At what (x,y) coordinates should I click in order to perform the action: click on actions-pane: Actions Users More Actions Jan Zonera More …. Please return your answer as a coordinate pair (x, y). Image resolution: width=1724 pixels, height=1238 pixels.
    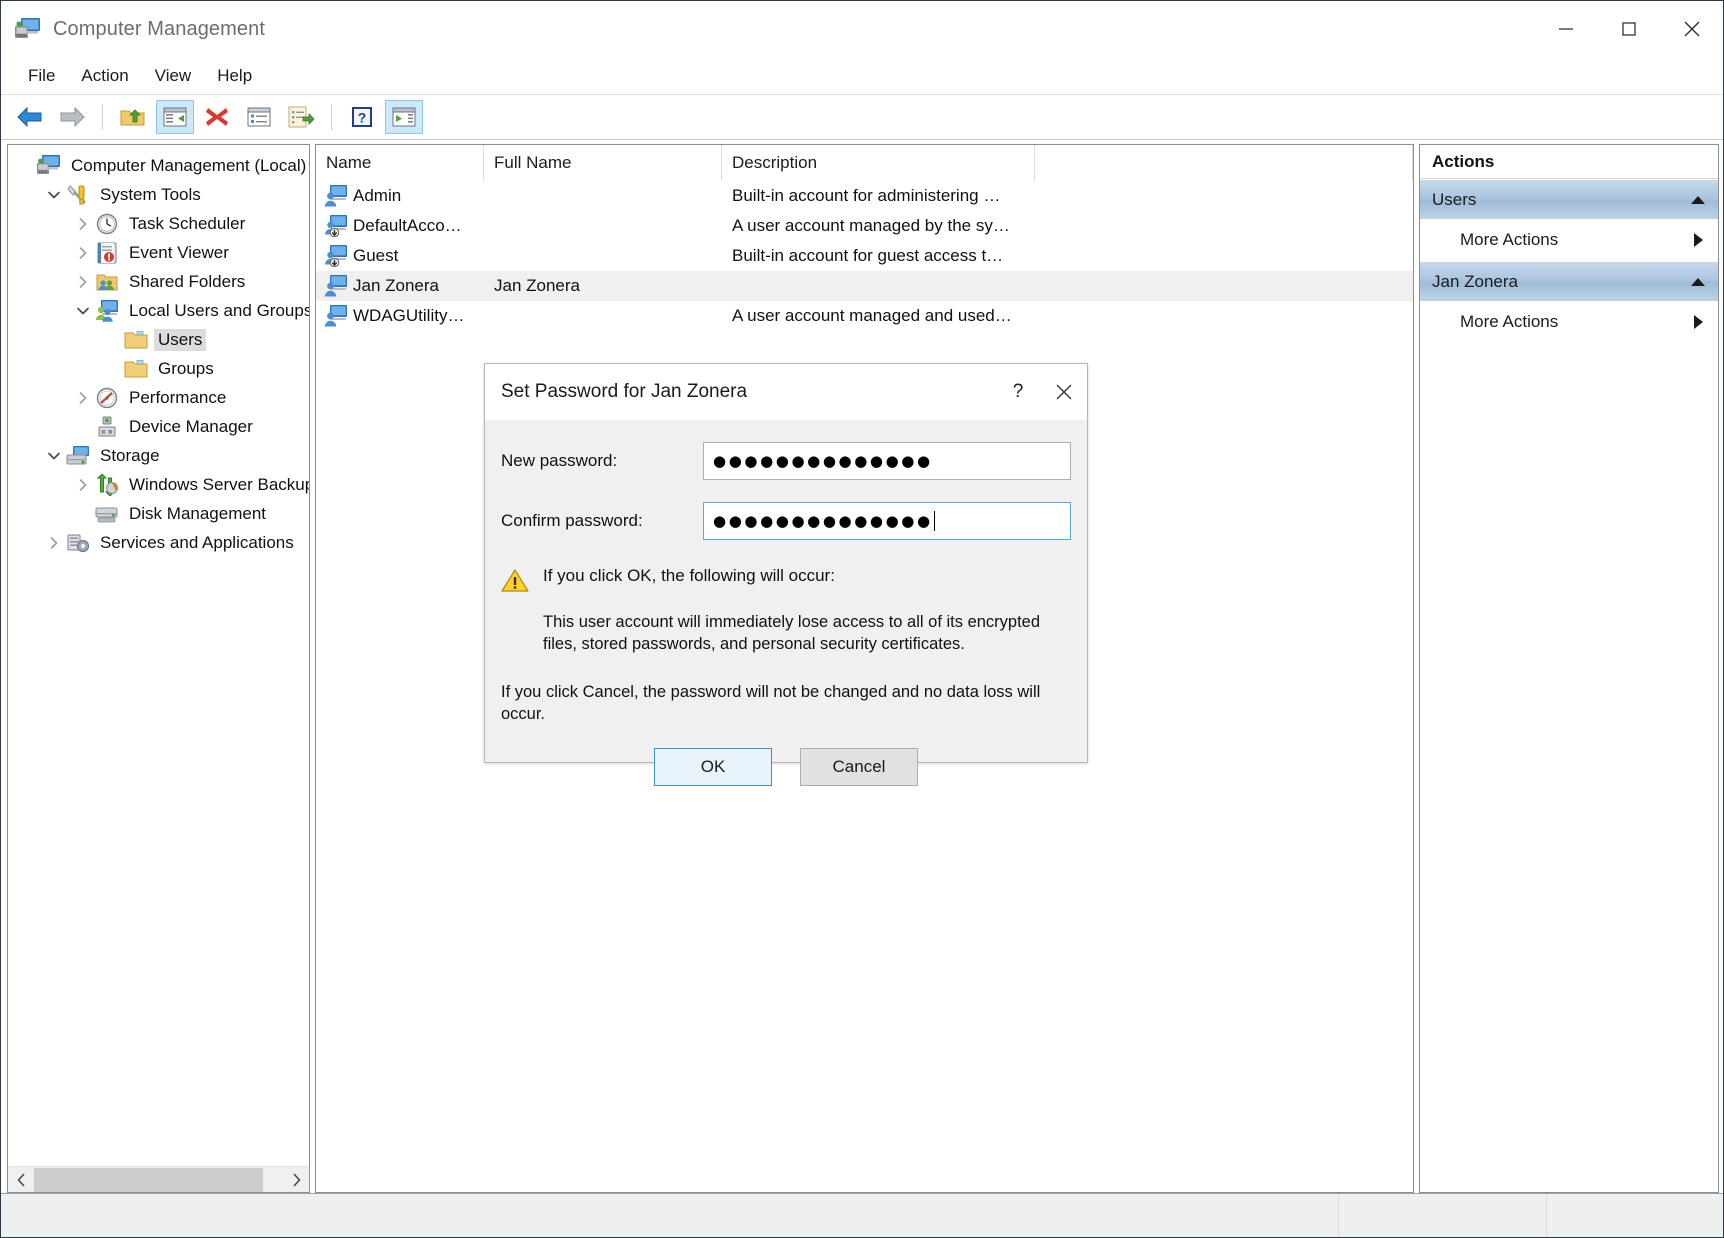
    Looking at the image, I should click on (1569, 668).